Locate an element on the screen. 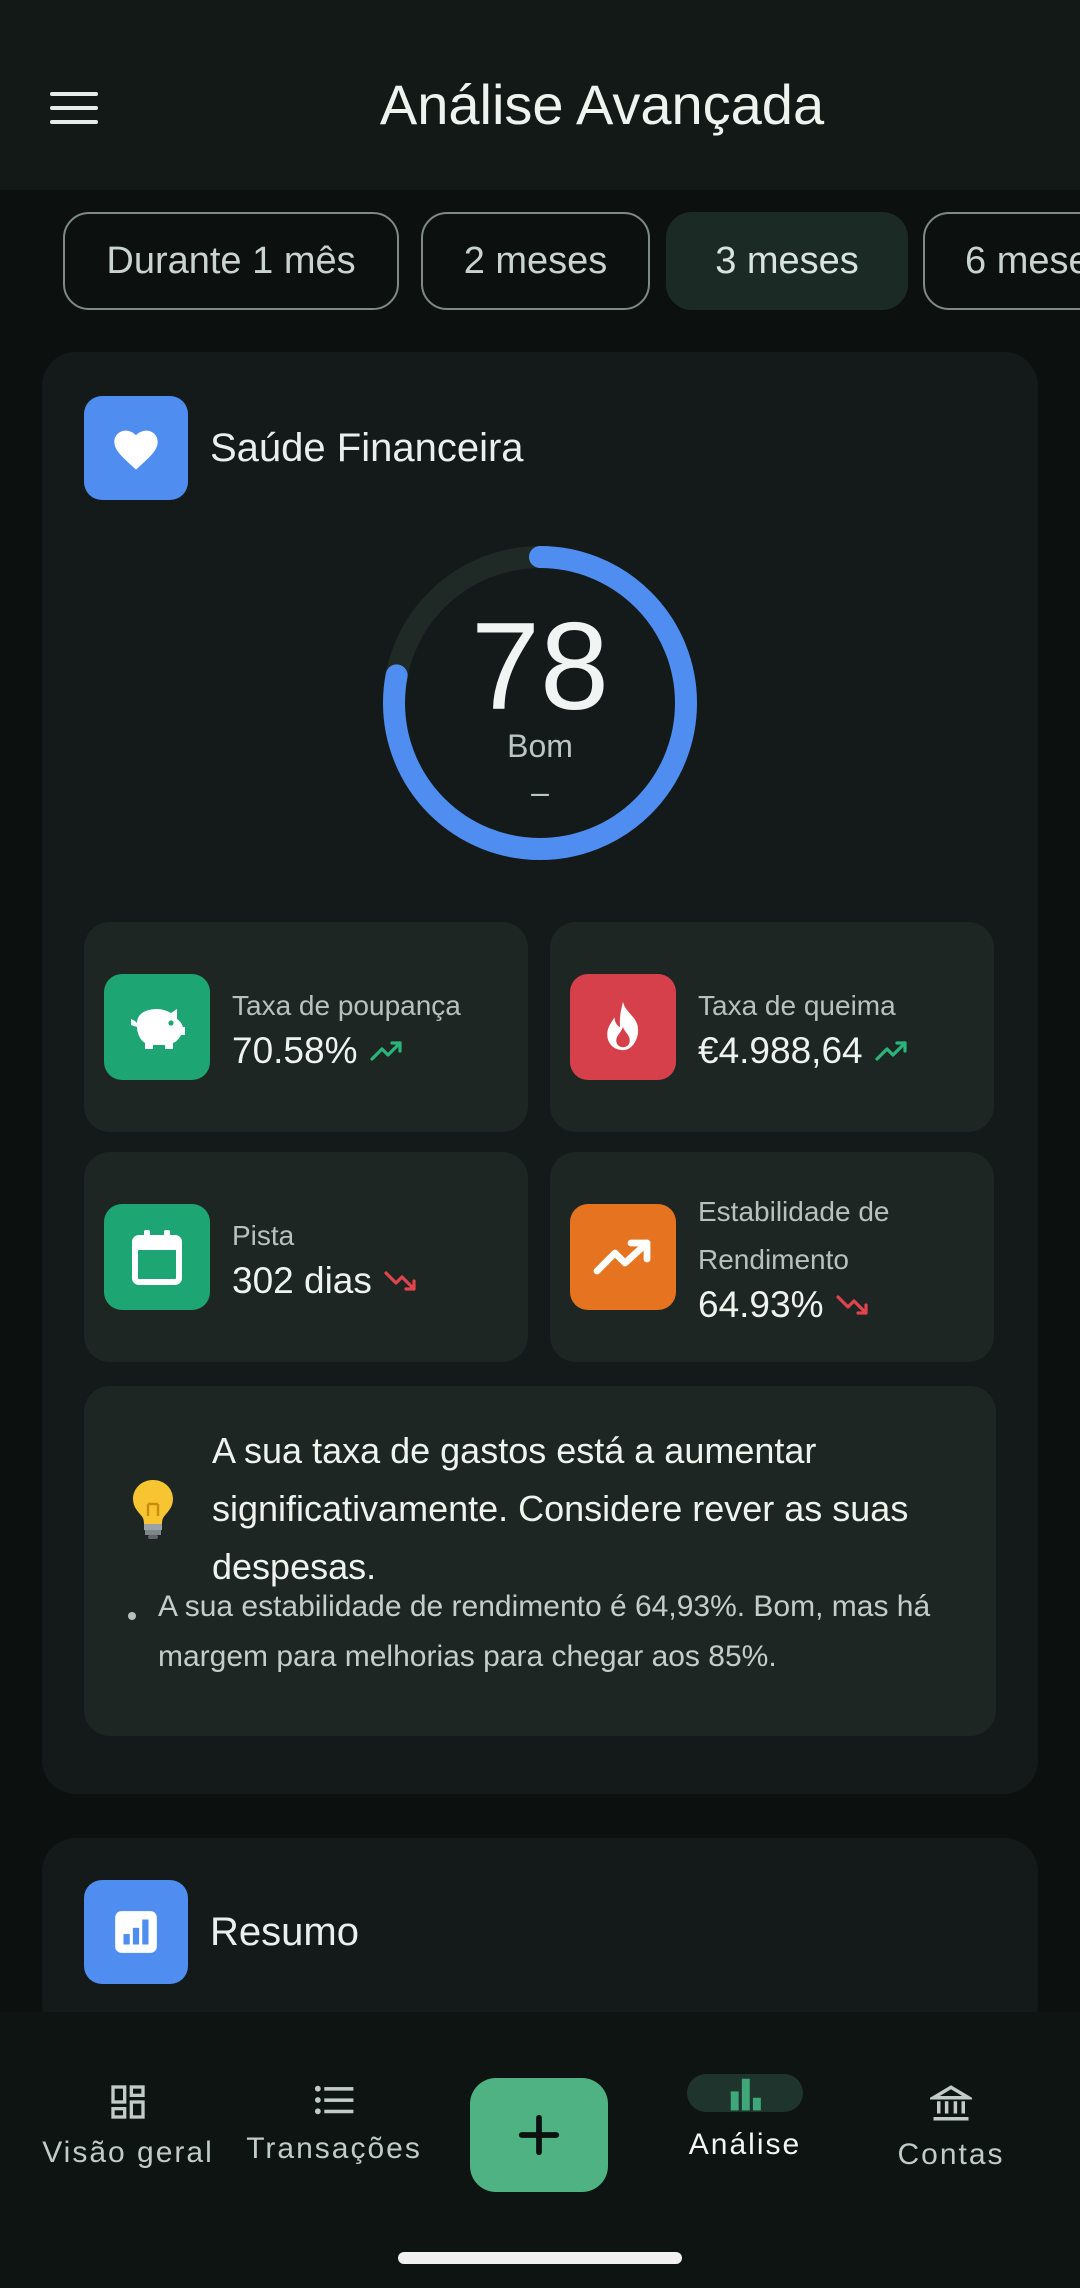  card-header: Saúde Financeira is located at coordinates (304, 448).